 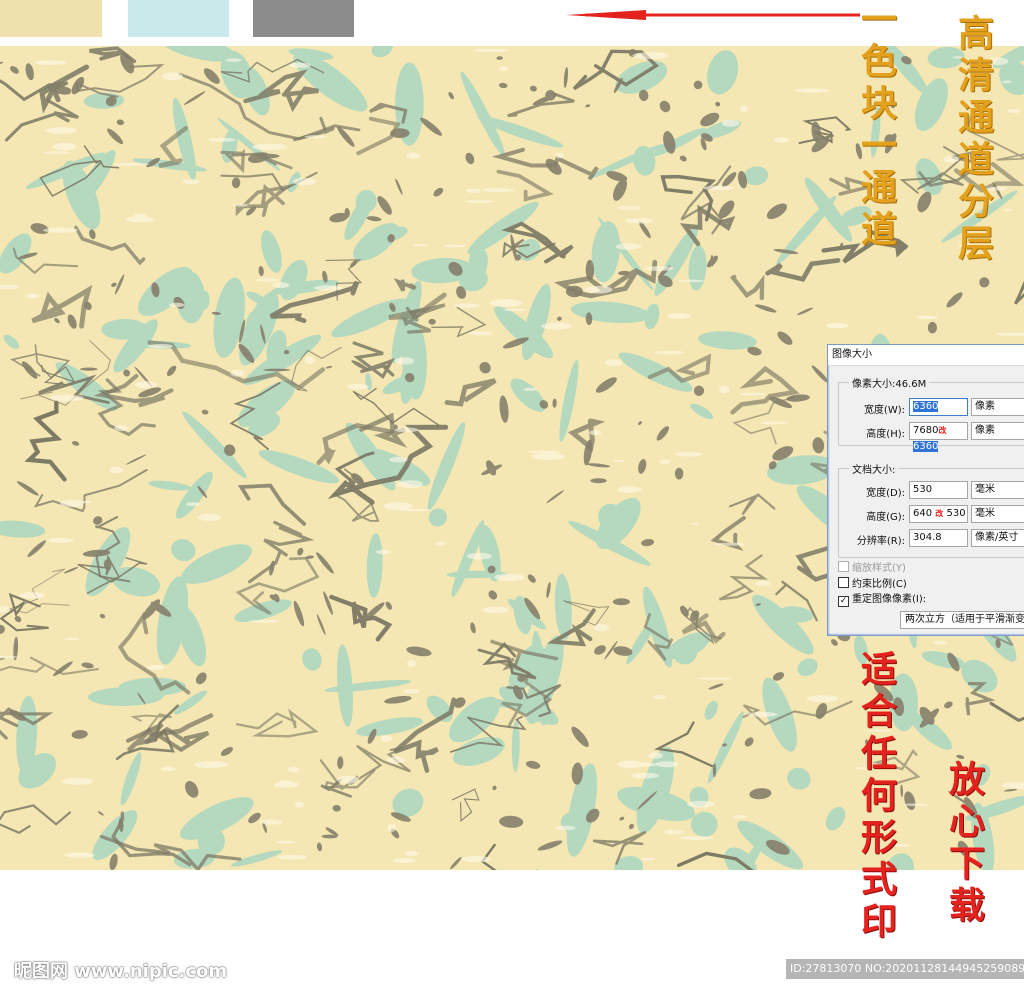 I want to click on resolution-row: 分辨率(R): 304.8 像素/英寸⌄, so click(x=931, y=538).